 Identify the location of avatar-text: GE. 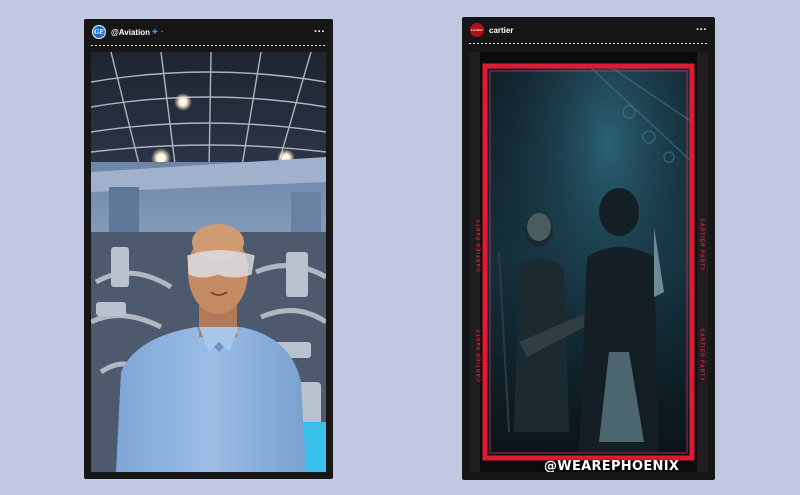
(99, 32).